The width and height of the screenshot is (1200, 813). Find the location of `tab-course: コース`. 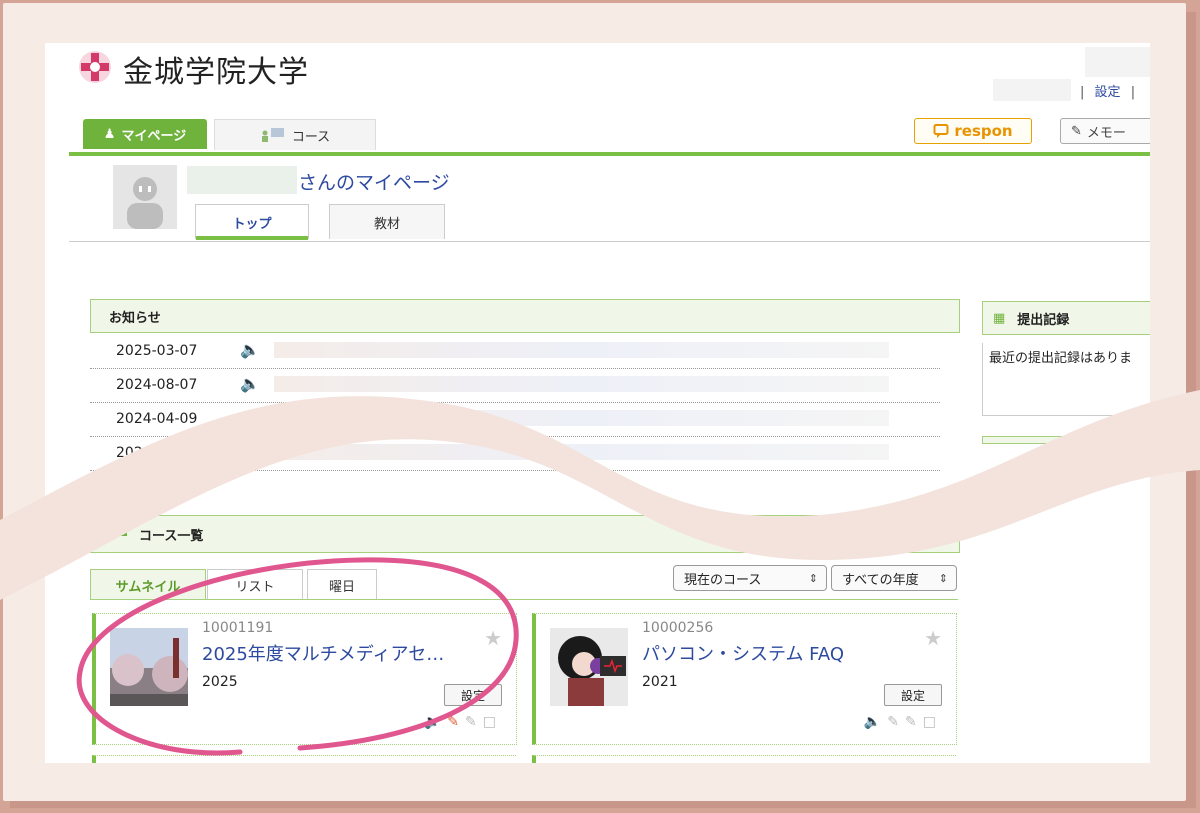

tab-course: コース is located at coordinates (295, 134).